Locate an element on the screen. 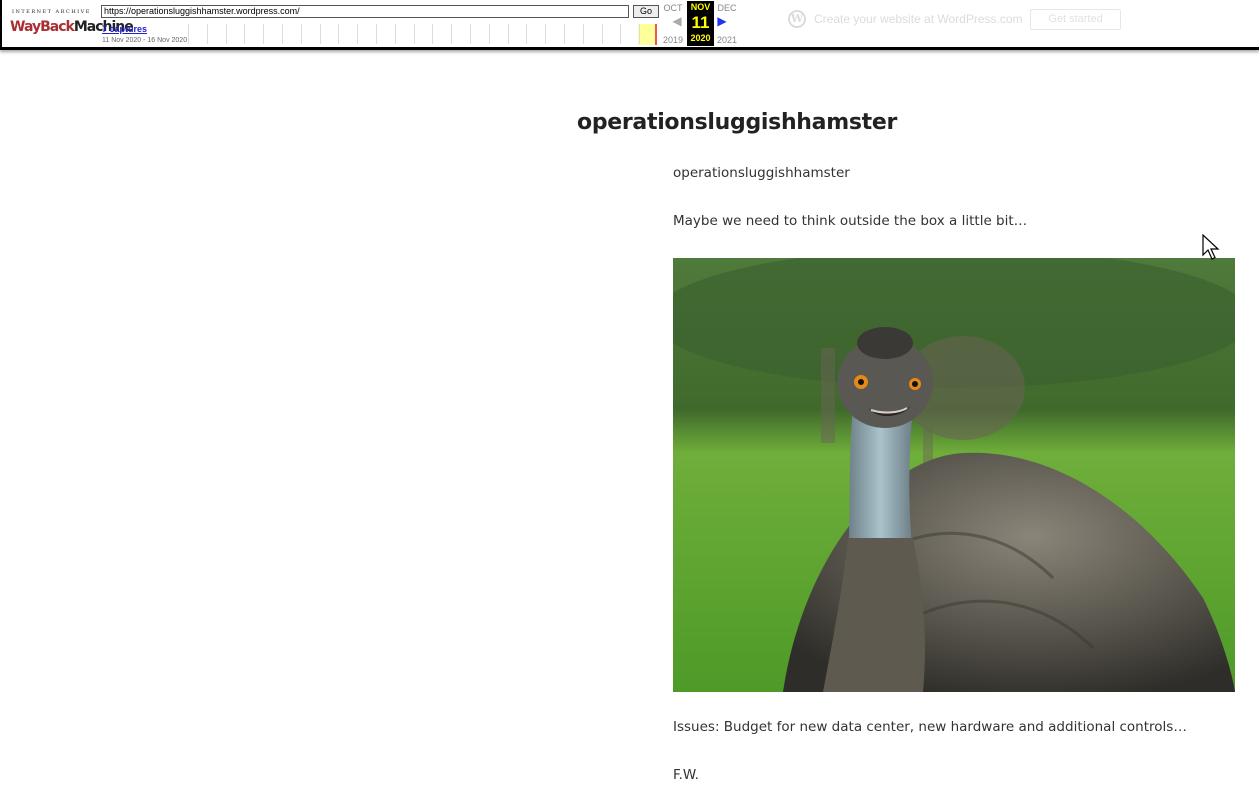 This screenshot has height=797, width=1259. logo-wayback-text: WayBack is located at coordinates (42, 27).